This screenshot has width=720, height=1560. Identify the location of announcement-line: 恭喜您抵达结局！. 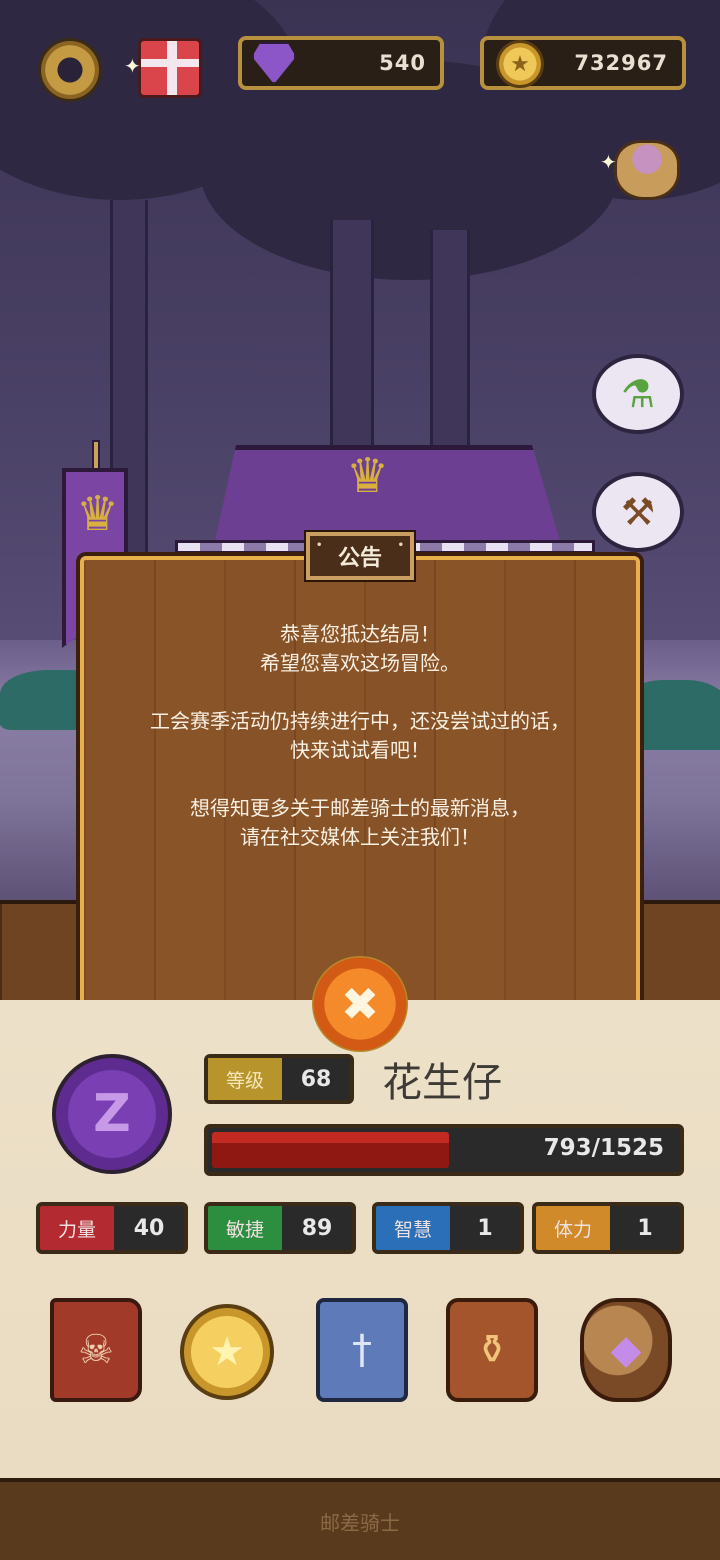
(360, 634).